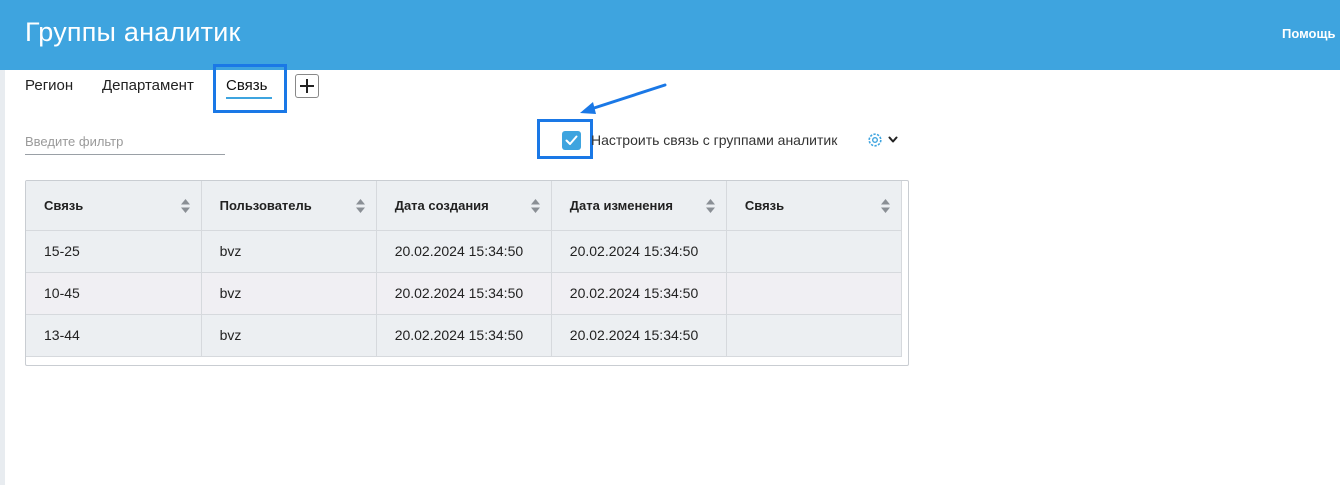  Describe the element at coordinates (114, 206) in the screenshot. I see `column-header-link: Связь` at that location.